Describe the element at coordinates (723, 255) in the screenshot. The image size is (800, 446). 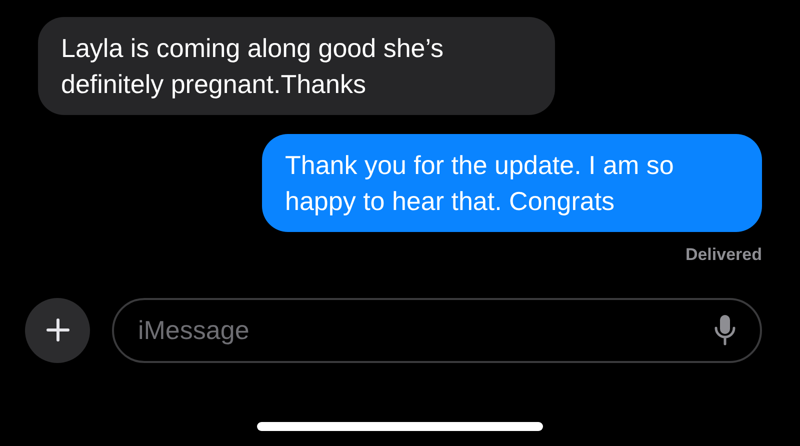
I see `delivery-status: Delivered` at that location.